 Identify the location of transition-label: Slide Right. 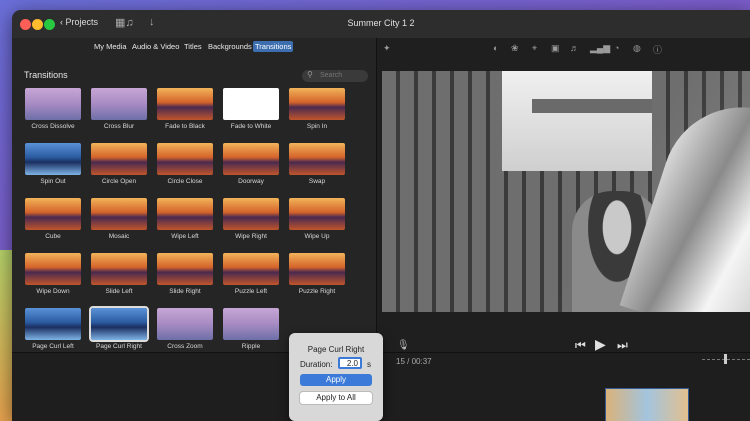
(185, 291).